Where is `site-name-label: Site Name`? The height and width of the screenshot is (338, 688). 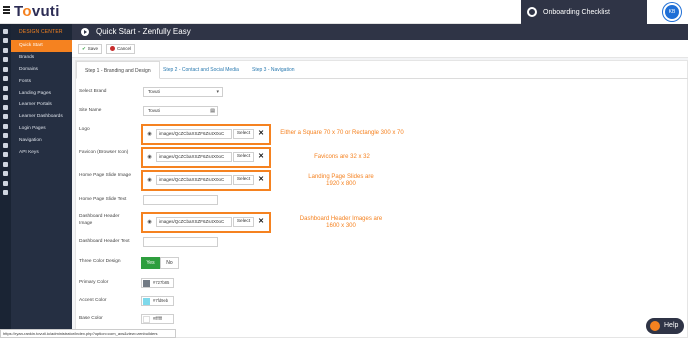
site-name-label: Site Name is located at coordinates (90, 110).